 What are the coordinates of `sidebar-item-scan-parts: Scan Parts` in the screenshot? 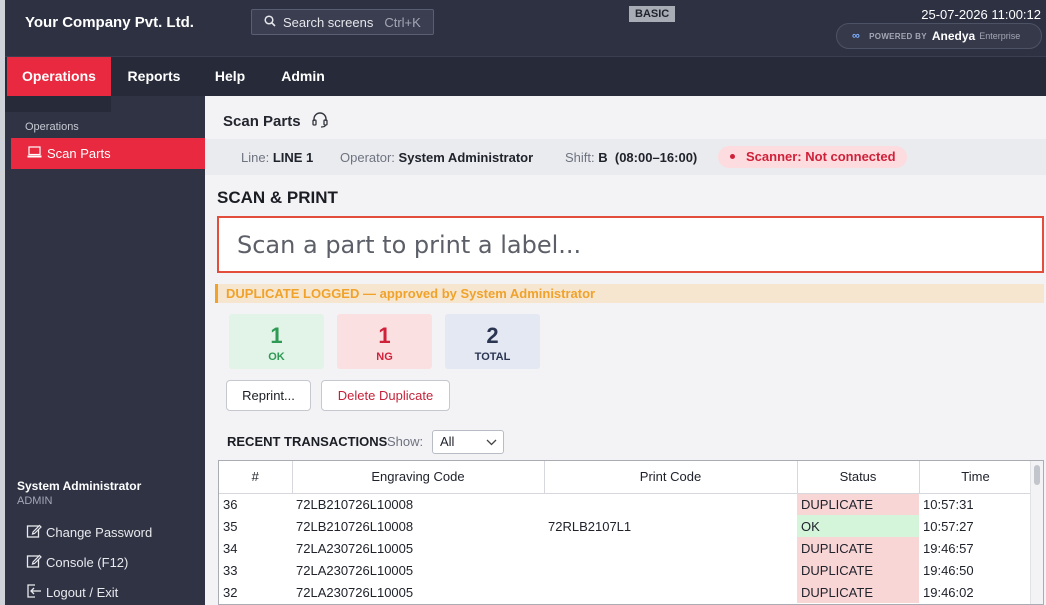 It's located at (108, 153).